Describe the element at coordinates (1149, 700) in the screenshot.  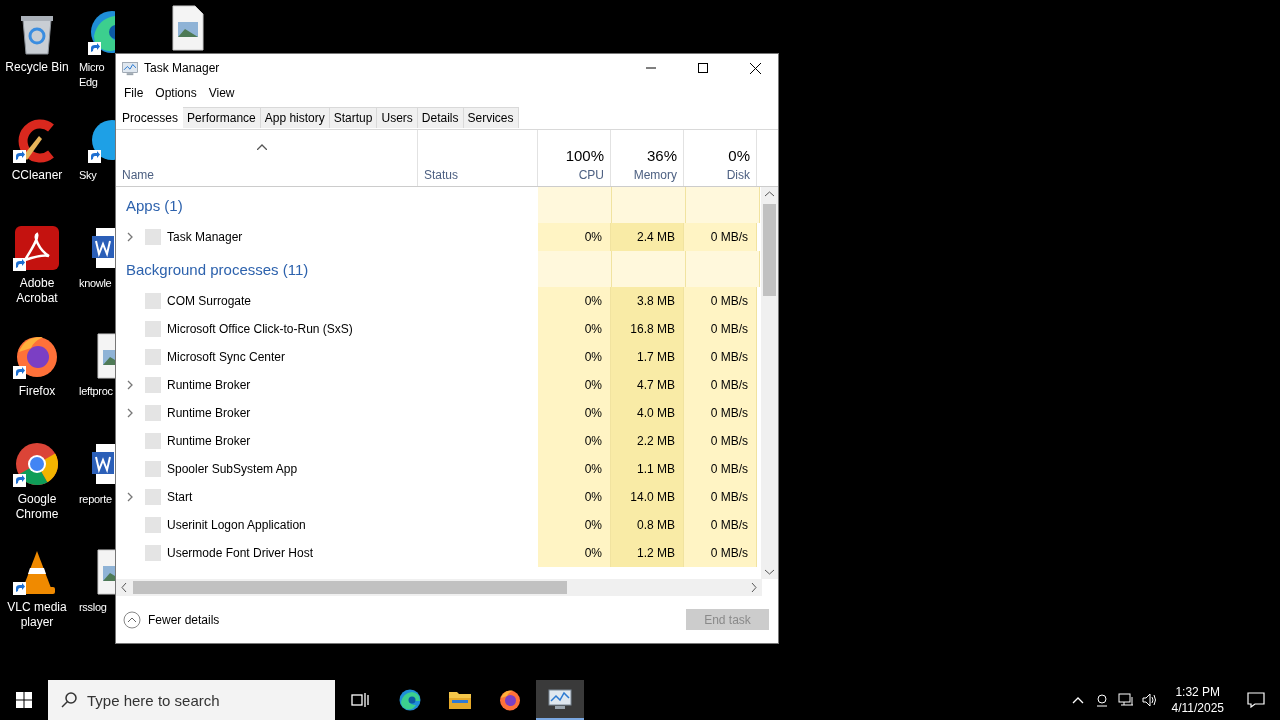
I see `volume-icon` at that location.